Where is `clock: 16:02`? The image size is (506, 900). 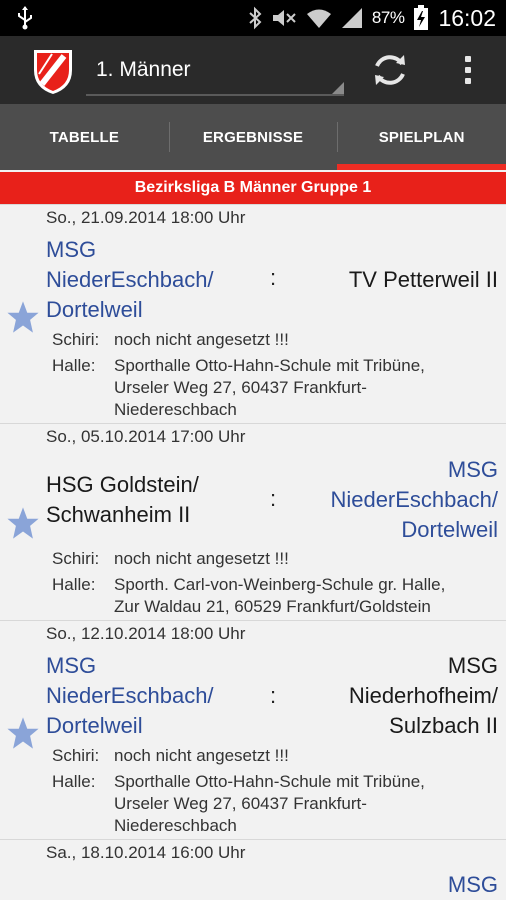 clock: 16:02 is located at coordinates (467, 17).